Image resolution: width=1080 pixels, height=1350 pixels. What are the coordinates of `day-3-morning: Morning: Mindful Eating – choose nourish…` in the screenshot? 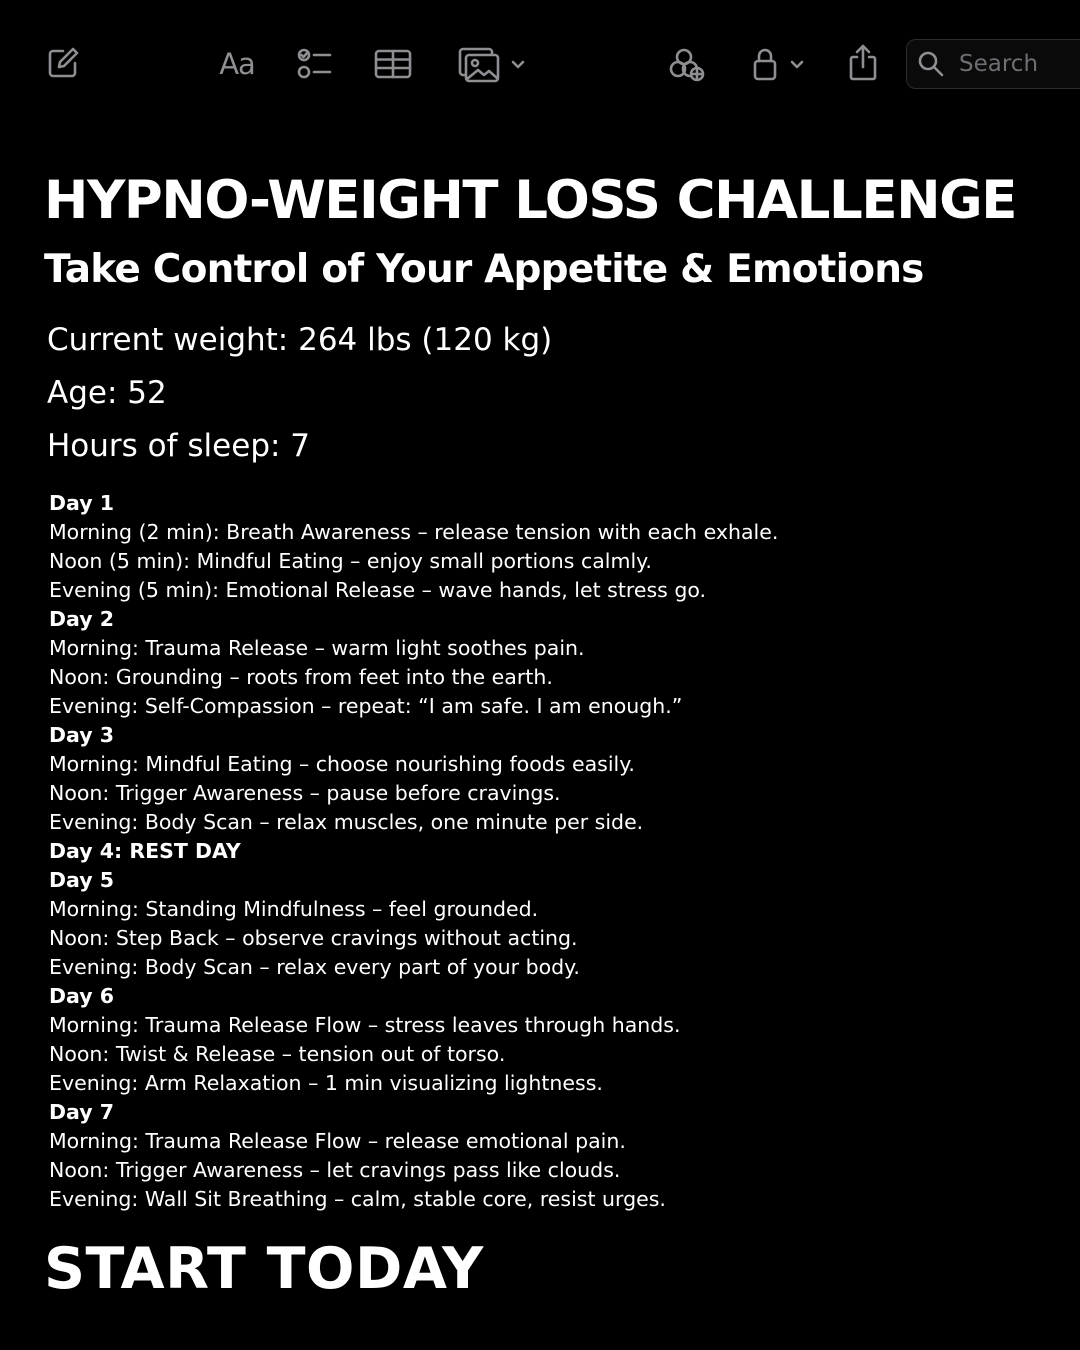 It's located at (342, 764).